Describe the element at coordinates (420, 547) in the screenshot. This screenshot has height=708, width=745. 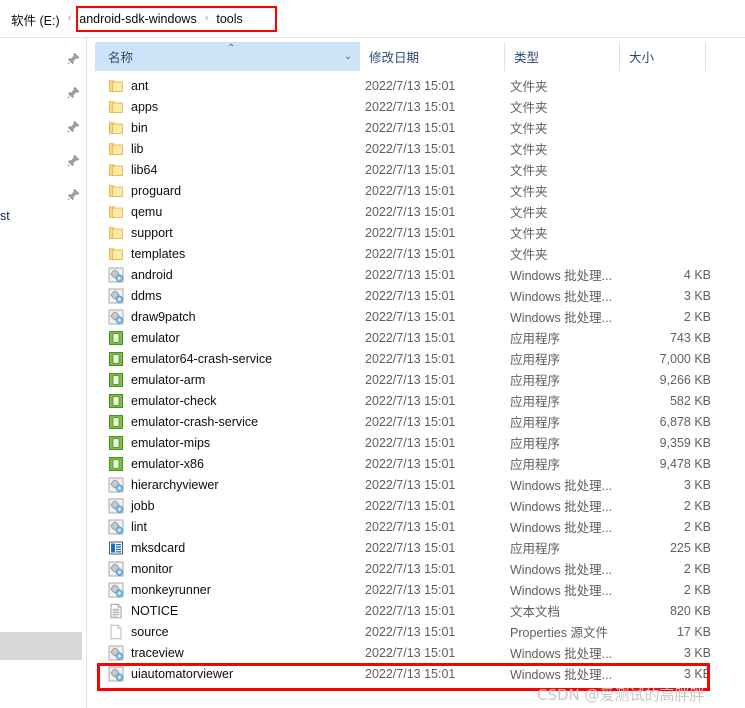
I see `table-row: mksdcard 2022/7/13 15:01 应用程序 225 KB` at that location.